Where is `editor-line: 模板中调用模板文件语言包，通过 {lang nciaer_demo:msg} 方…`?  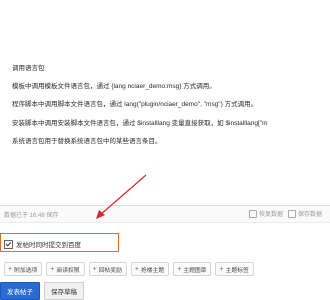 editor-line: 模板中调用模板文件语言包，通过 {lang nciaer_demo:msg} 方… is located at coordinates (114, 87).